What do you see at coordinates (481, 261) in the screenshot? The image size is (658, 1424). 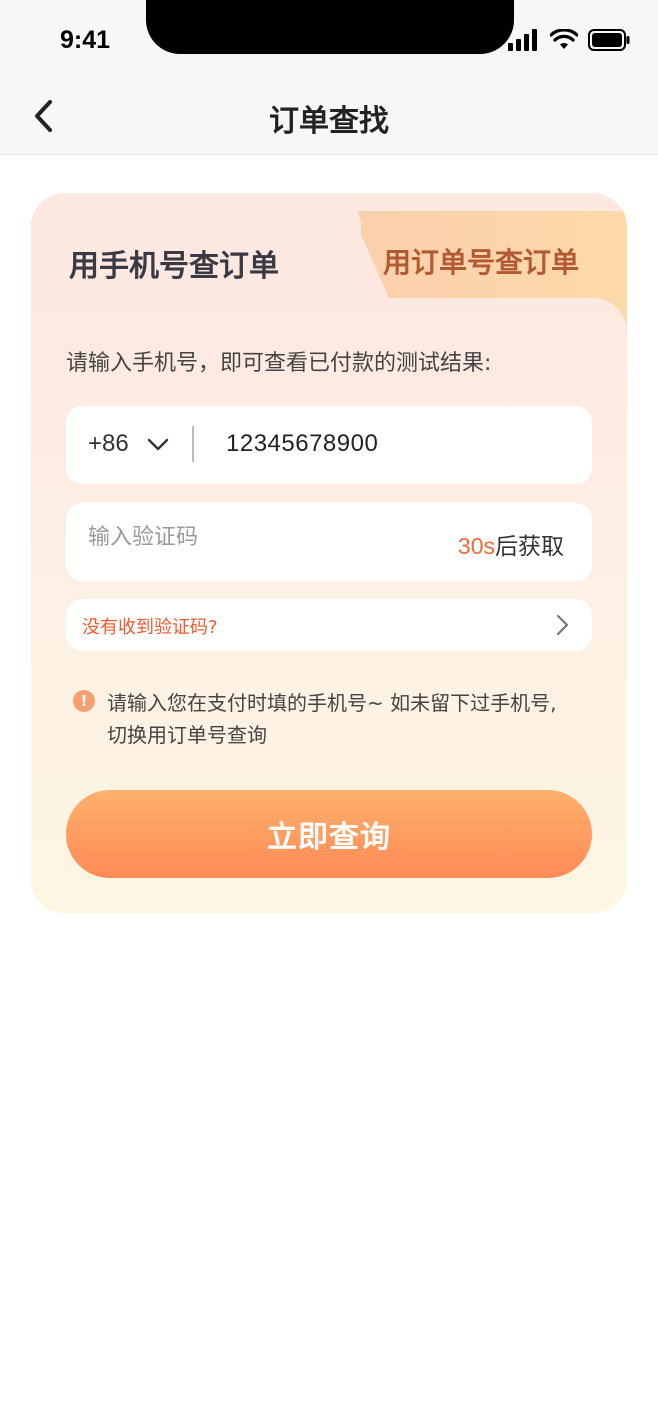 I see `tab-order-label: 用订单号查订单` at bounding box center [481, 261].